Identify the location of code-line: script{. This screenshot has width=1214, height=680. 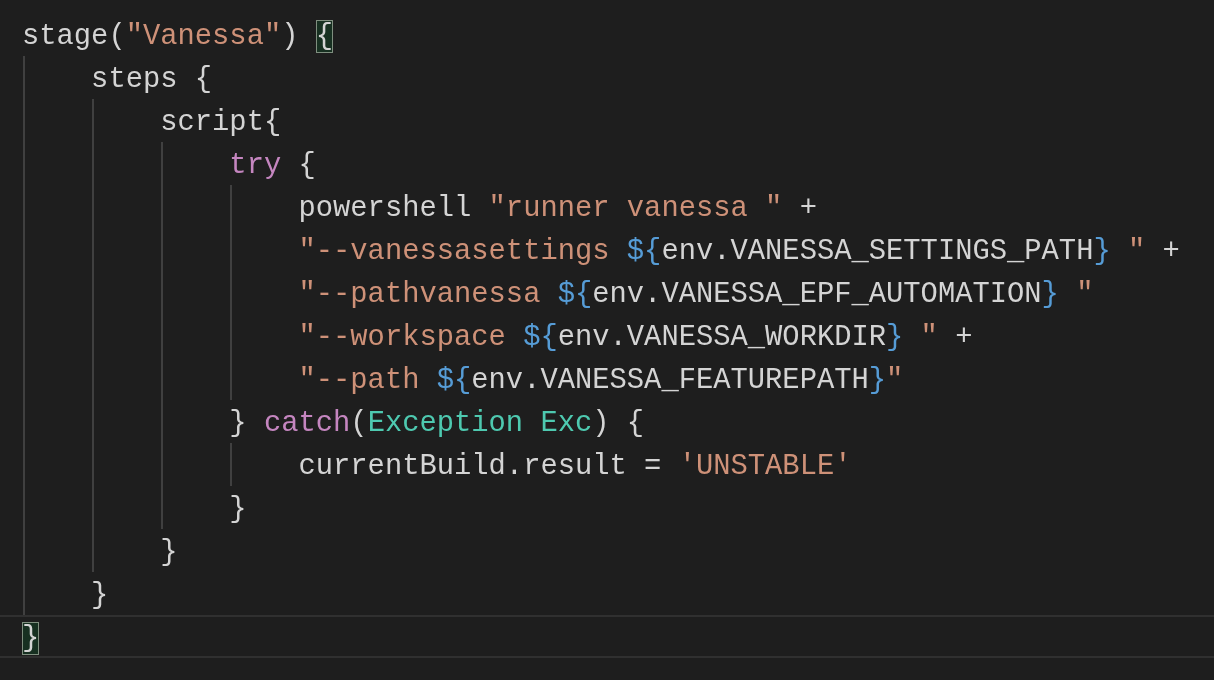
(220, 122).